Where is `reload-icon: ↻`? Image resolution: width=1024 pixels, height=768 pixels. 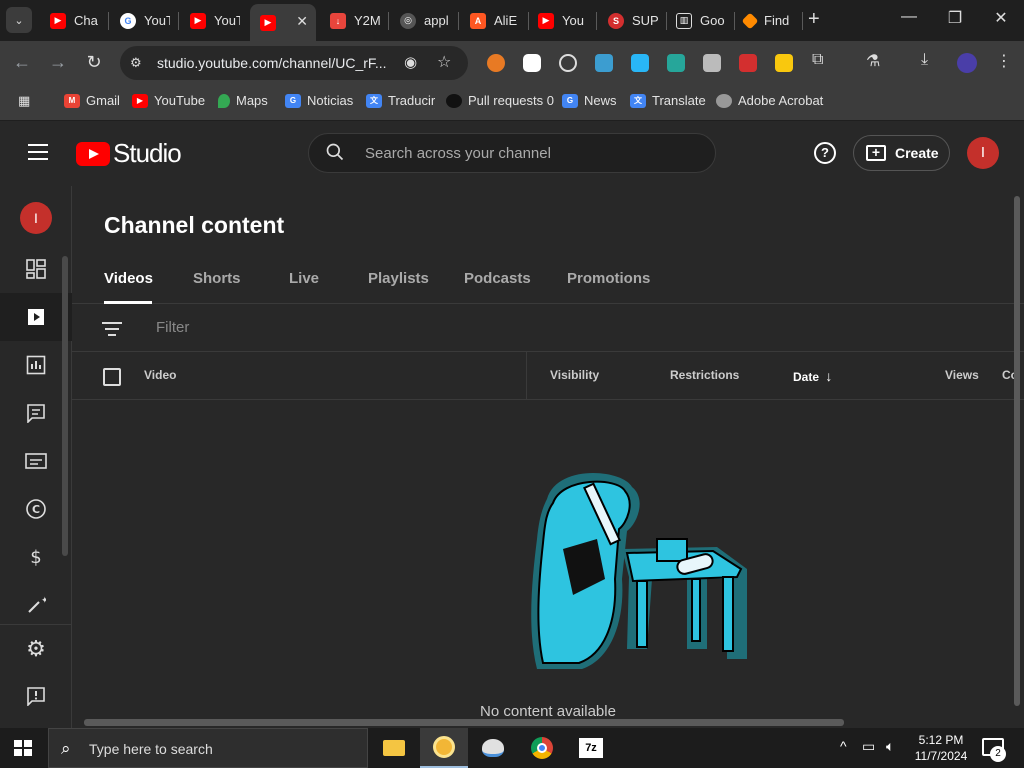 reload-icon: ↻ is located at coordinates (94, 62).